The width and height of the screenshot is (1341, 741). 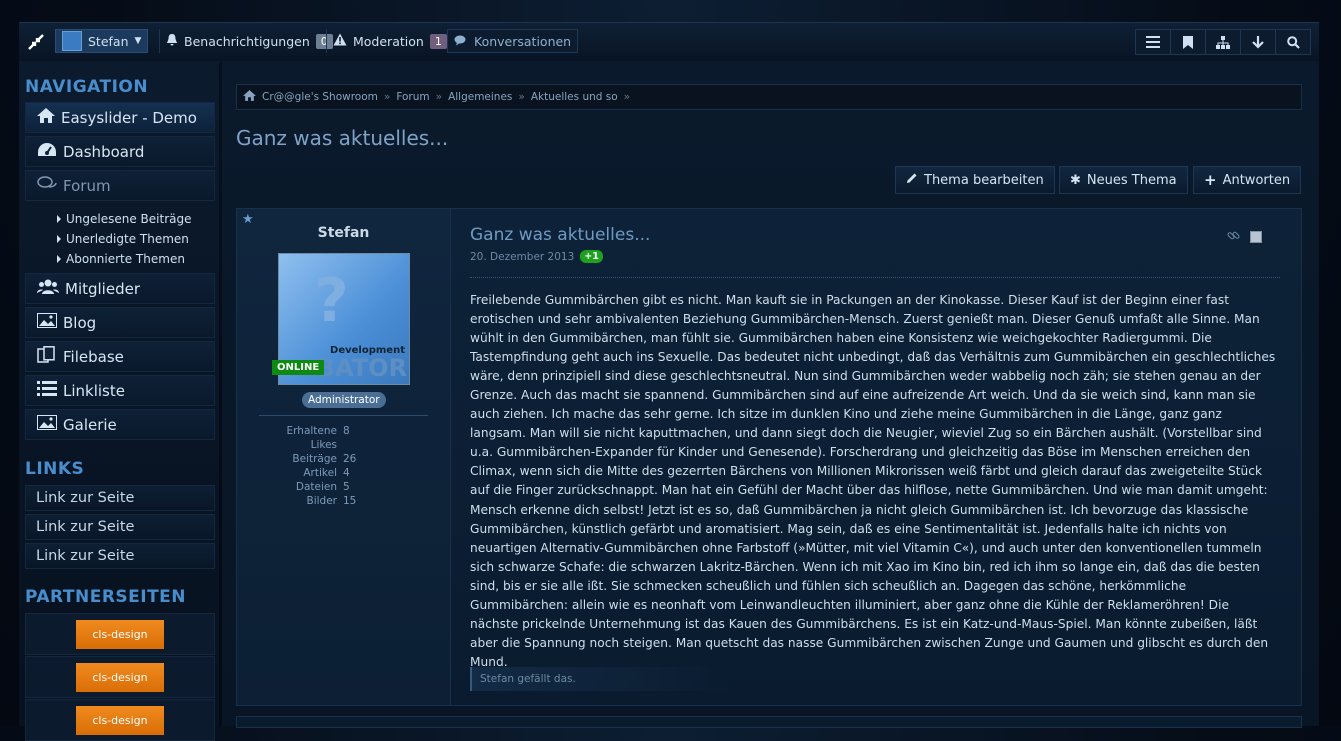 I want to click on stat-value: 4, so click(x=346, y=473).